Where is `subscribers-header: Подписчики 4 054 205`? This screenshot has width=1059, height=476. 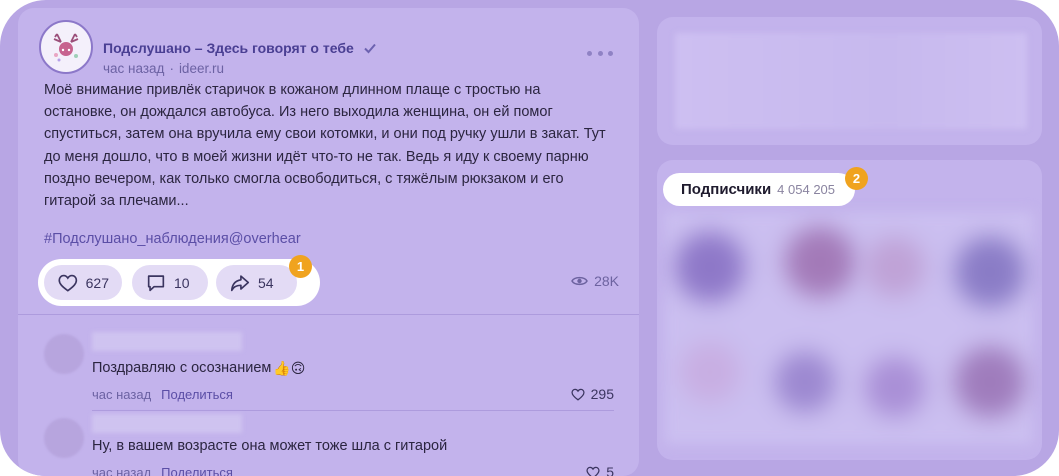 subscribers-header: Подписчики 4 054 205 is located at coordinates (759, 189).